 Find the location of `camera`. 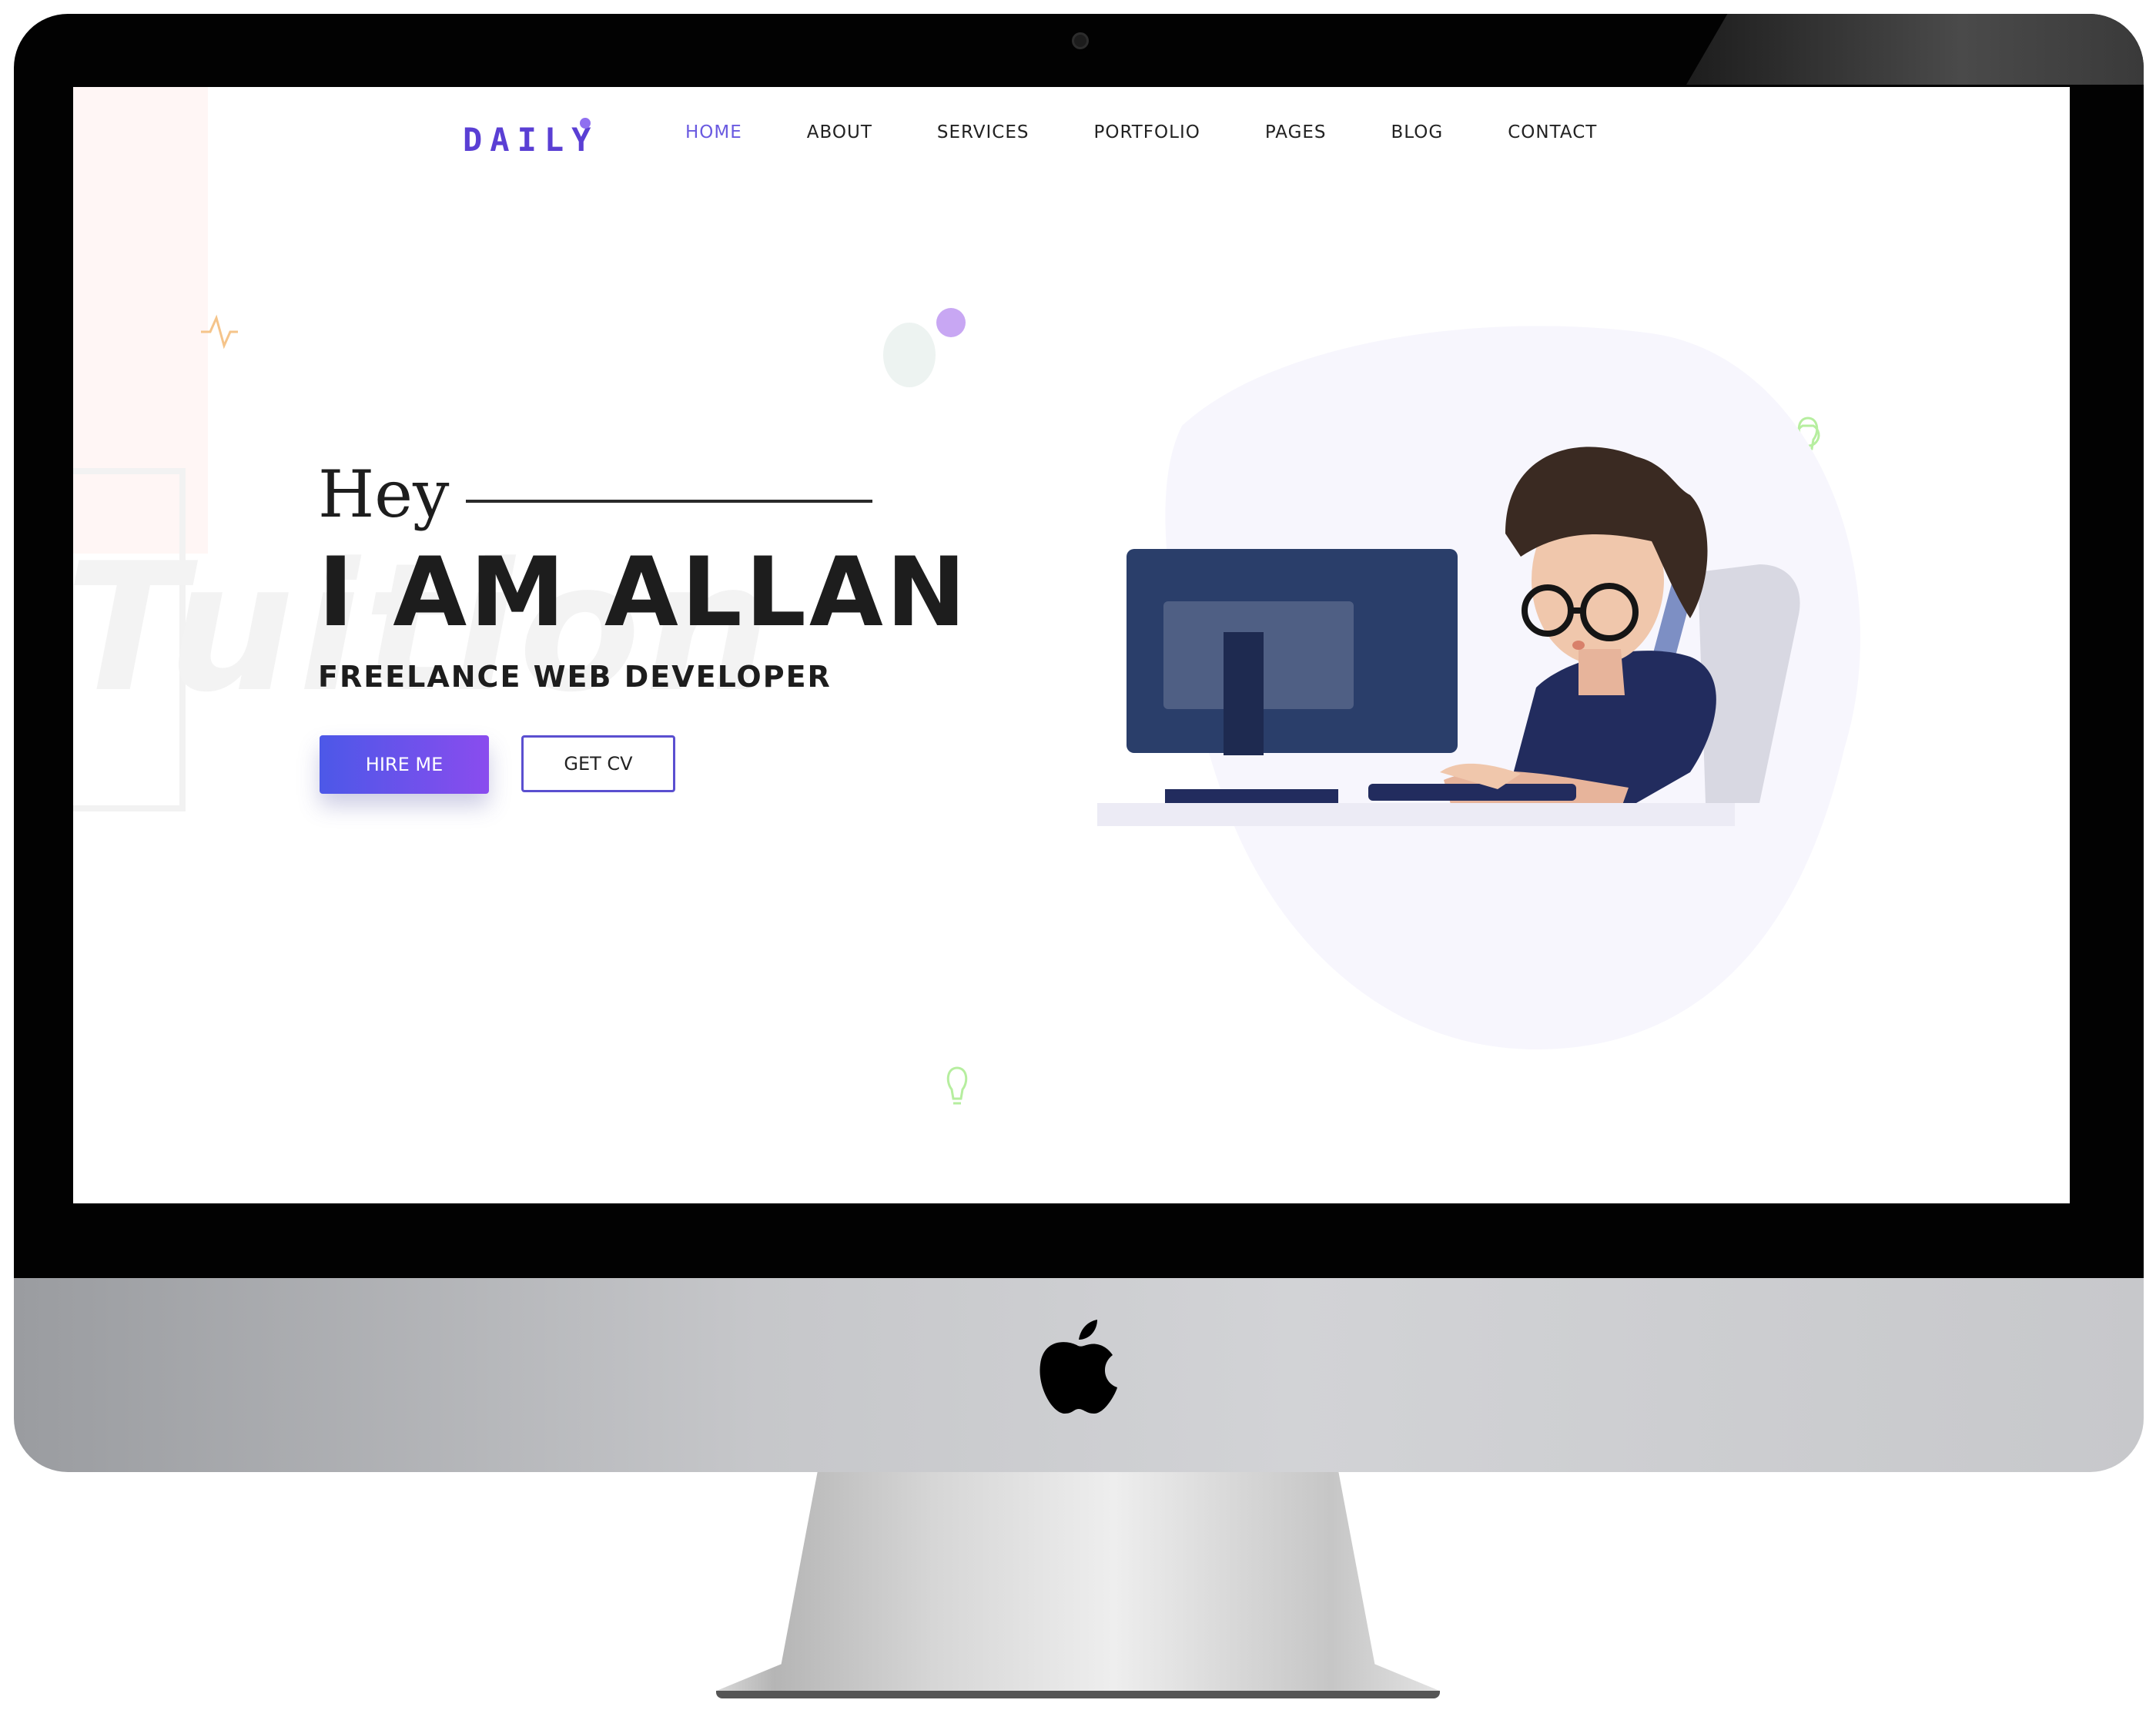

camera is located at coordinates (1080, 40).